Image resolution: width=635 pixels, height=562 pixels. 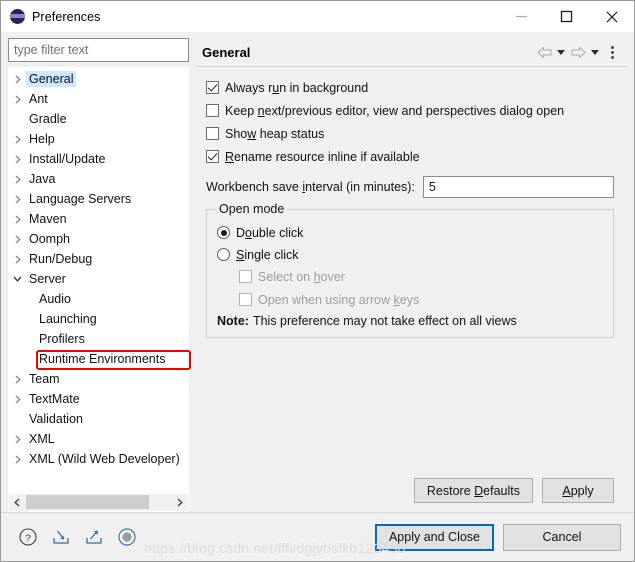 I want to click on checkbox-label: Show heap status, so click(x=275, y=133).